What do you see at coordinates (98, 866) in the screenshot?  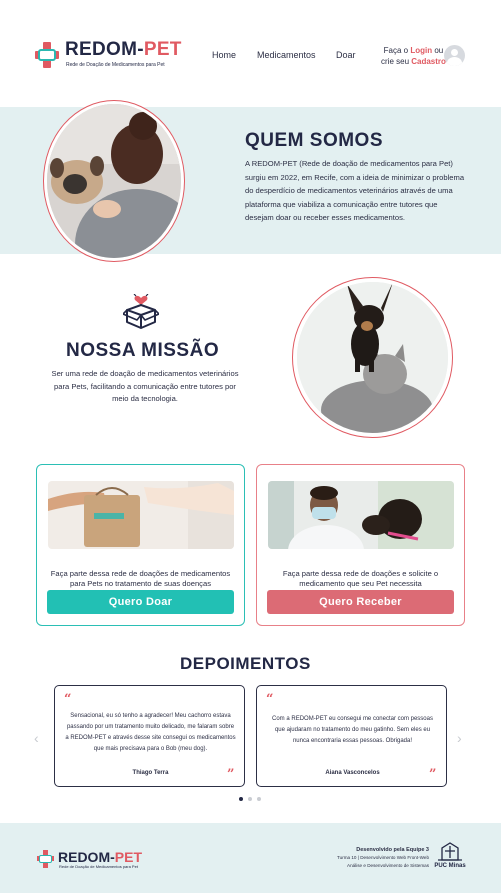 I see `footer-logo-subtitle: Rede de Doação de Medicamentos para Pet` at bounding box center [98, 866].